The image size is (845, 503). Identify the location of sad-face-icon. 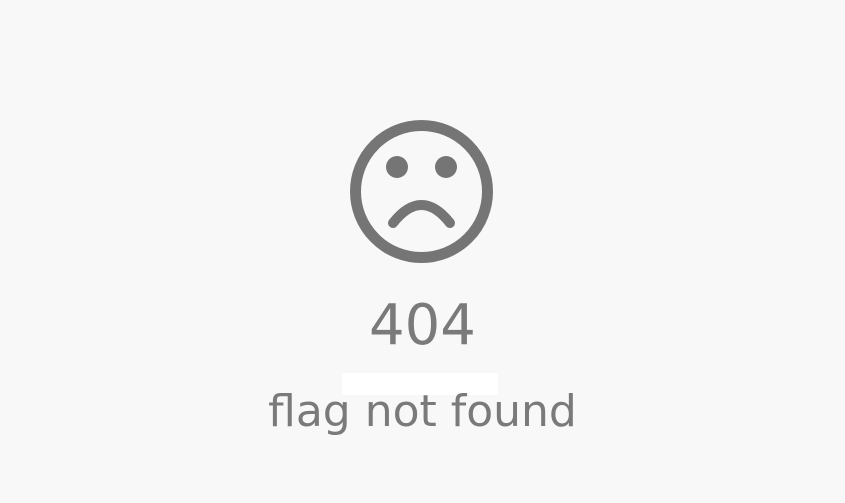
(421, 191).